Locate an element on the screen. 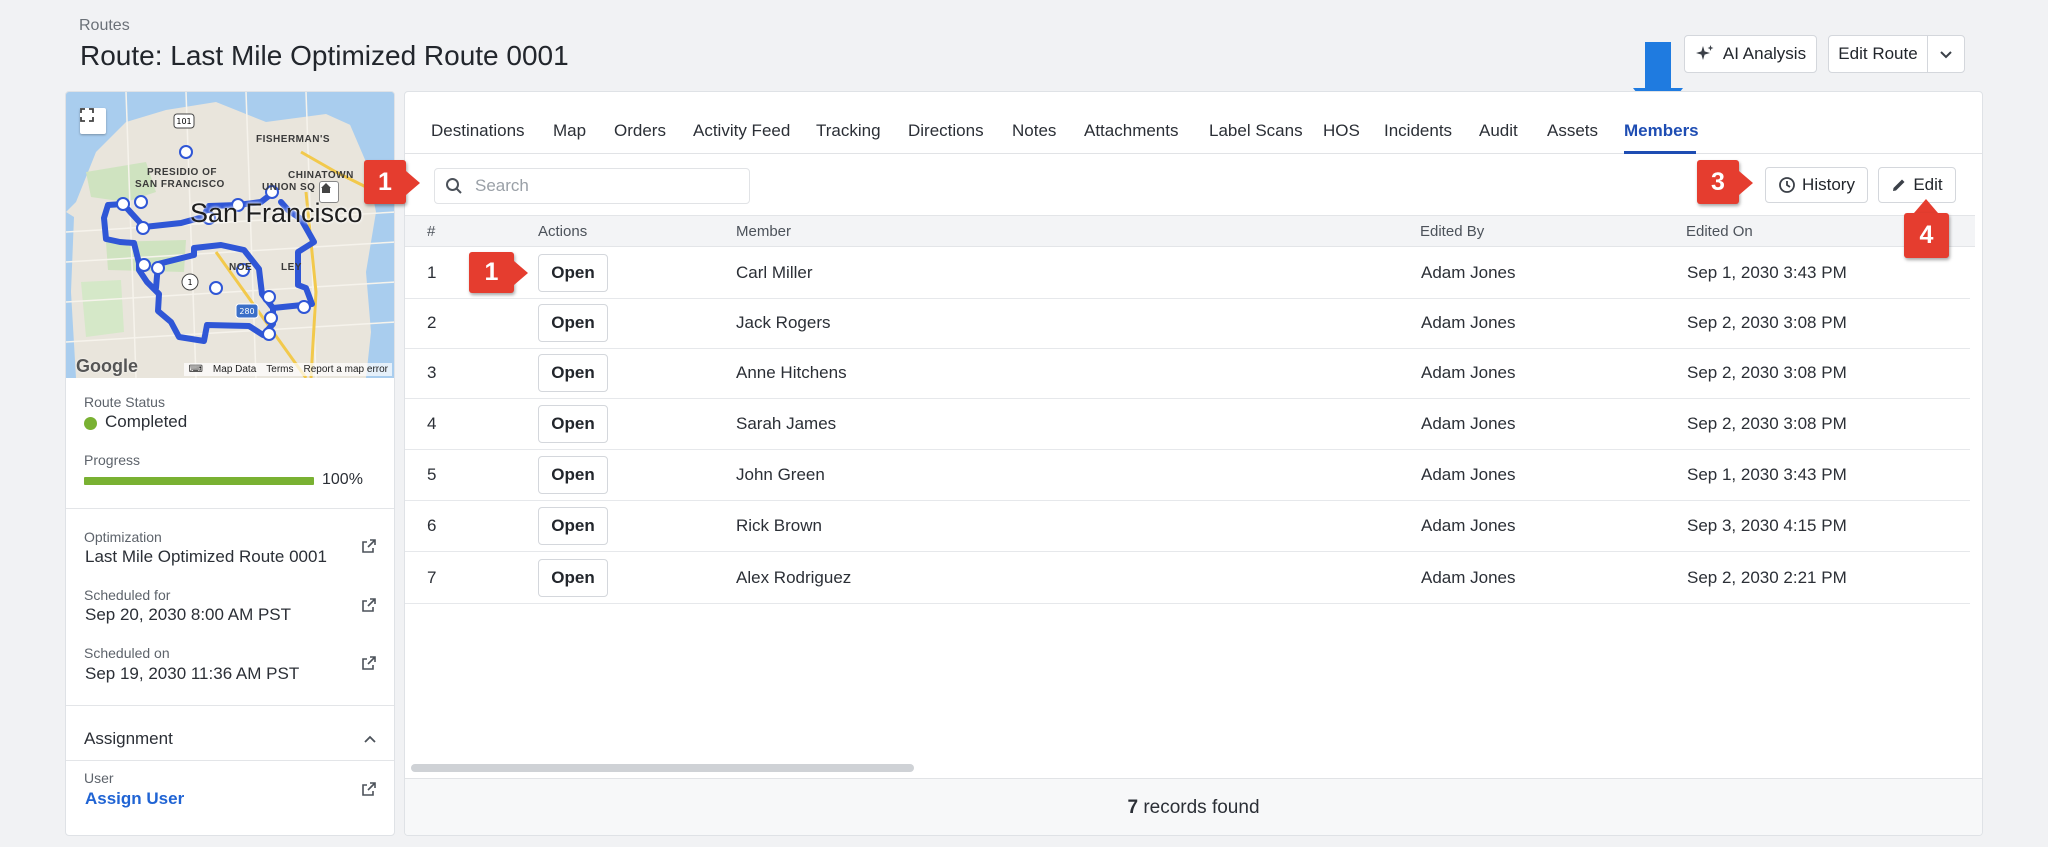 This screenshot has width=2048, height=847. tab-assets: Assets is located at coordinates (1572, 131).